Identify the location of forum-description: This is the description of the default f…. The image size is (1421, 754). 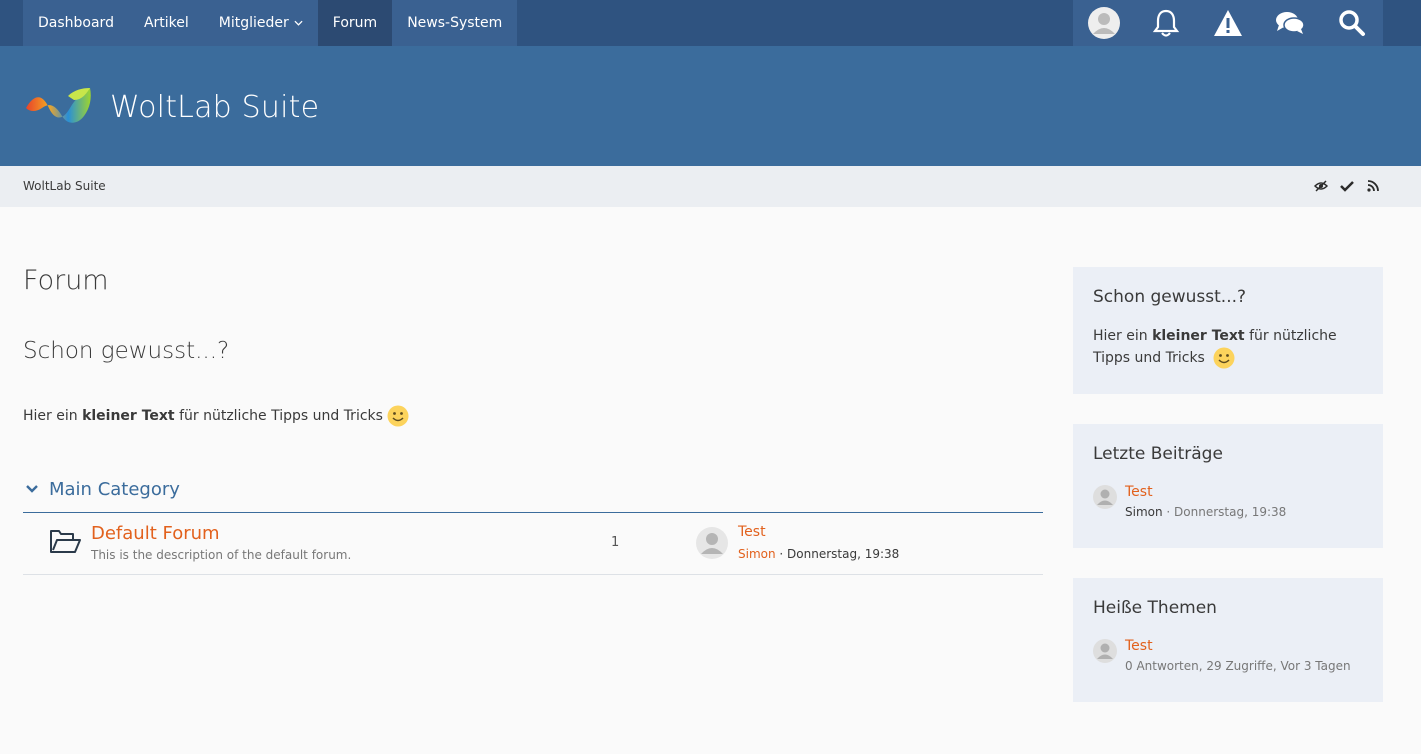
(221, 555).